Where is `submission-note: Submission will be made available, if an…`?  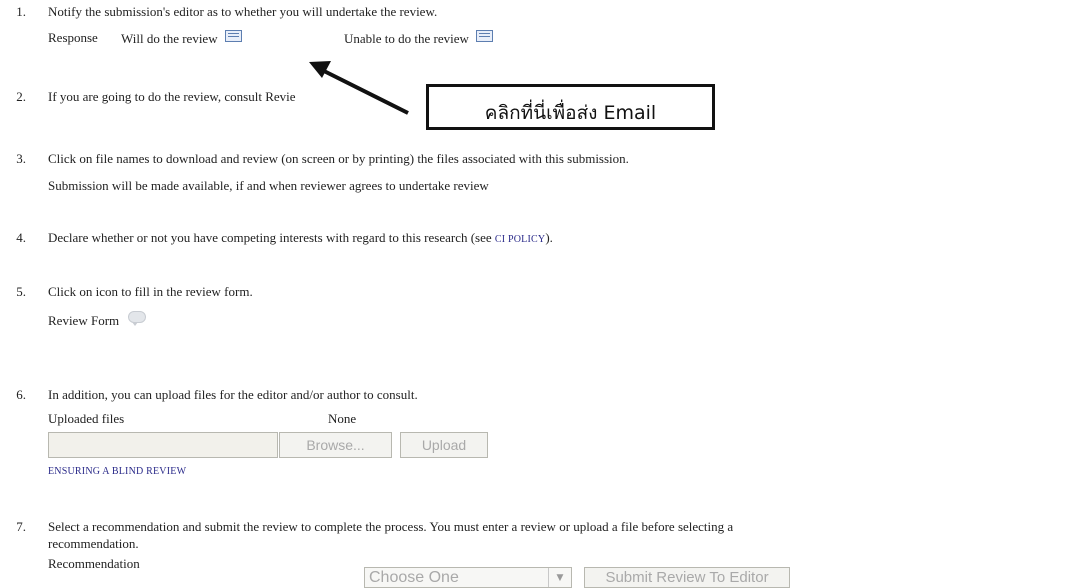 submission-note: Submission will be made available, if an… is located at coordinates (268, 185).